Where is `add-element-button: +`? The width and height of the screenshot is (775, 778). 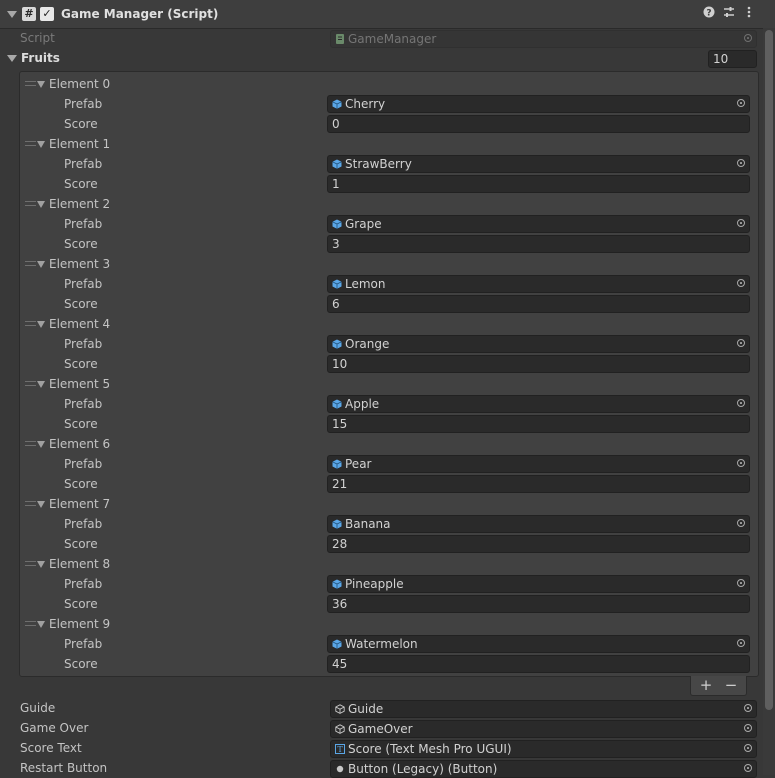
add-element-button: + is located at coordinates (706, 685).